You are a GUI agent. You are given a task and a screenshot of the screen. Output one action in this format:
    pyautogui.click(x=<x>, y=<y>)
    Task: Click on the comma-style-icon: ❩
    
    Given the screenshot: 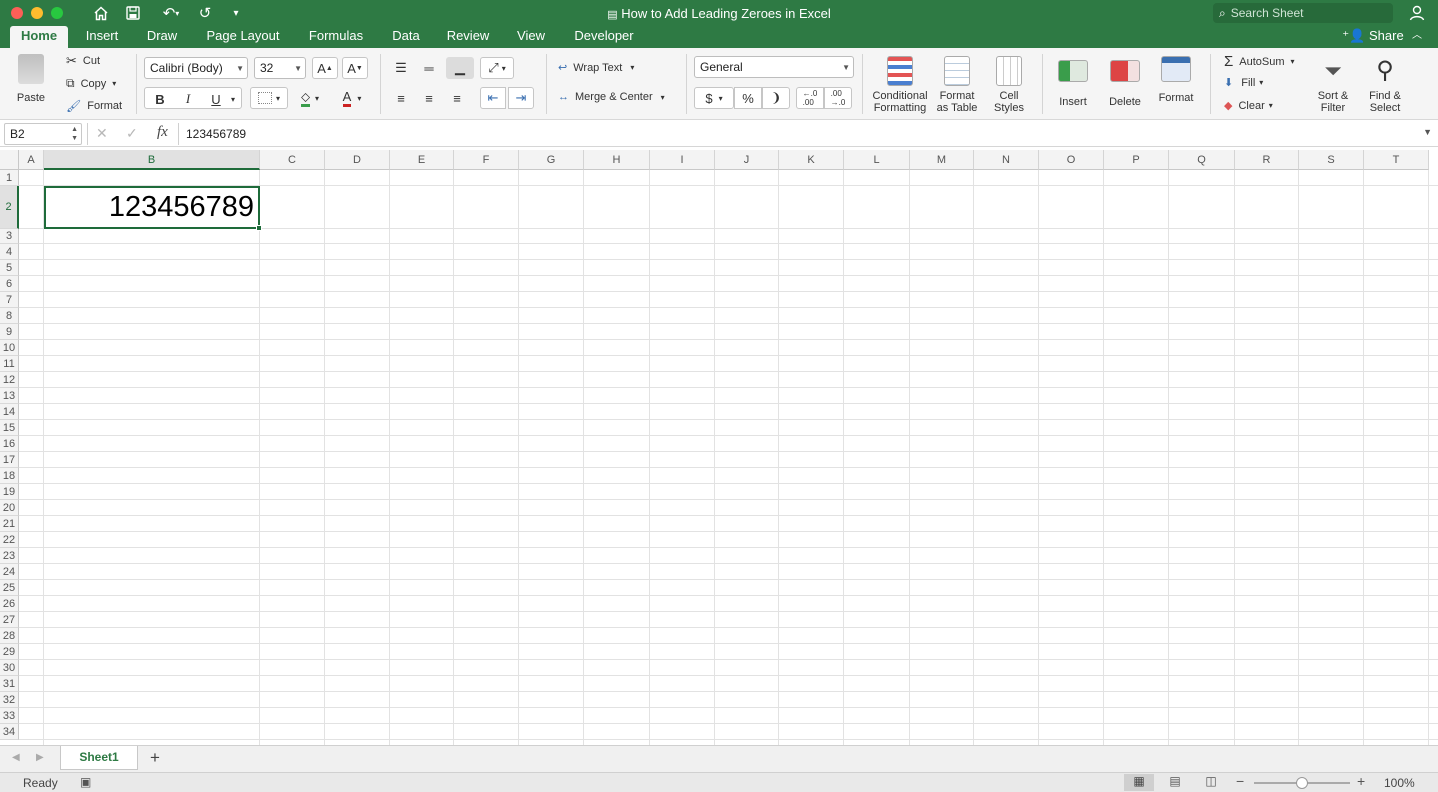 What is the action you would take?
    pyautogui.click(x=776, y=98)
    